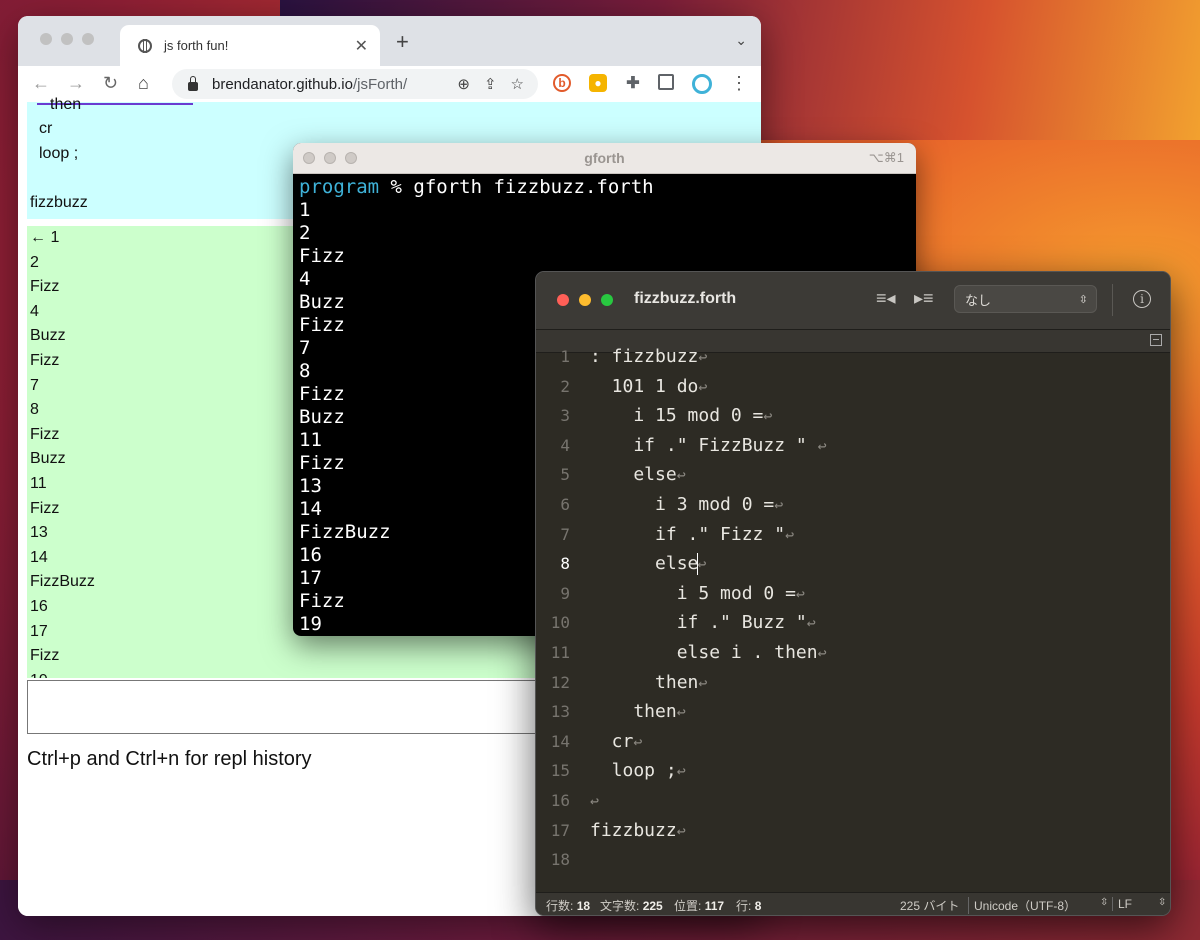  I want to click on share-icon: ⇪, so click(490, 84).